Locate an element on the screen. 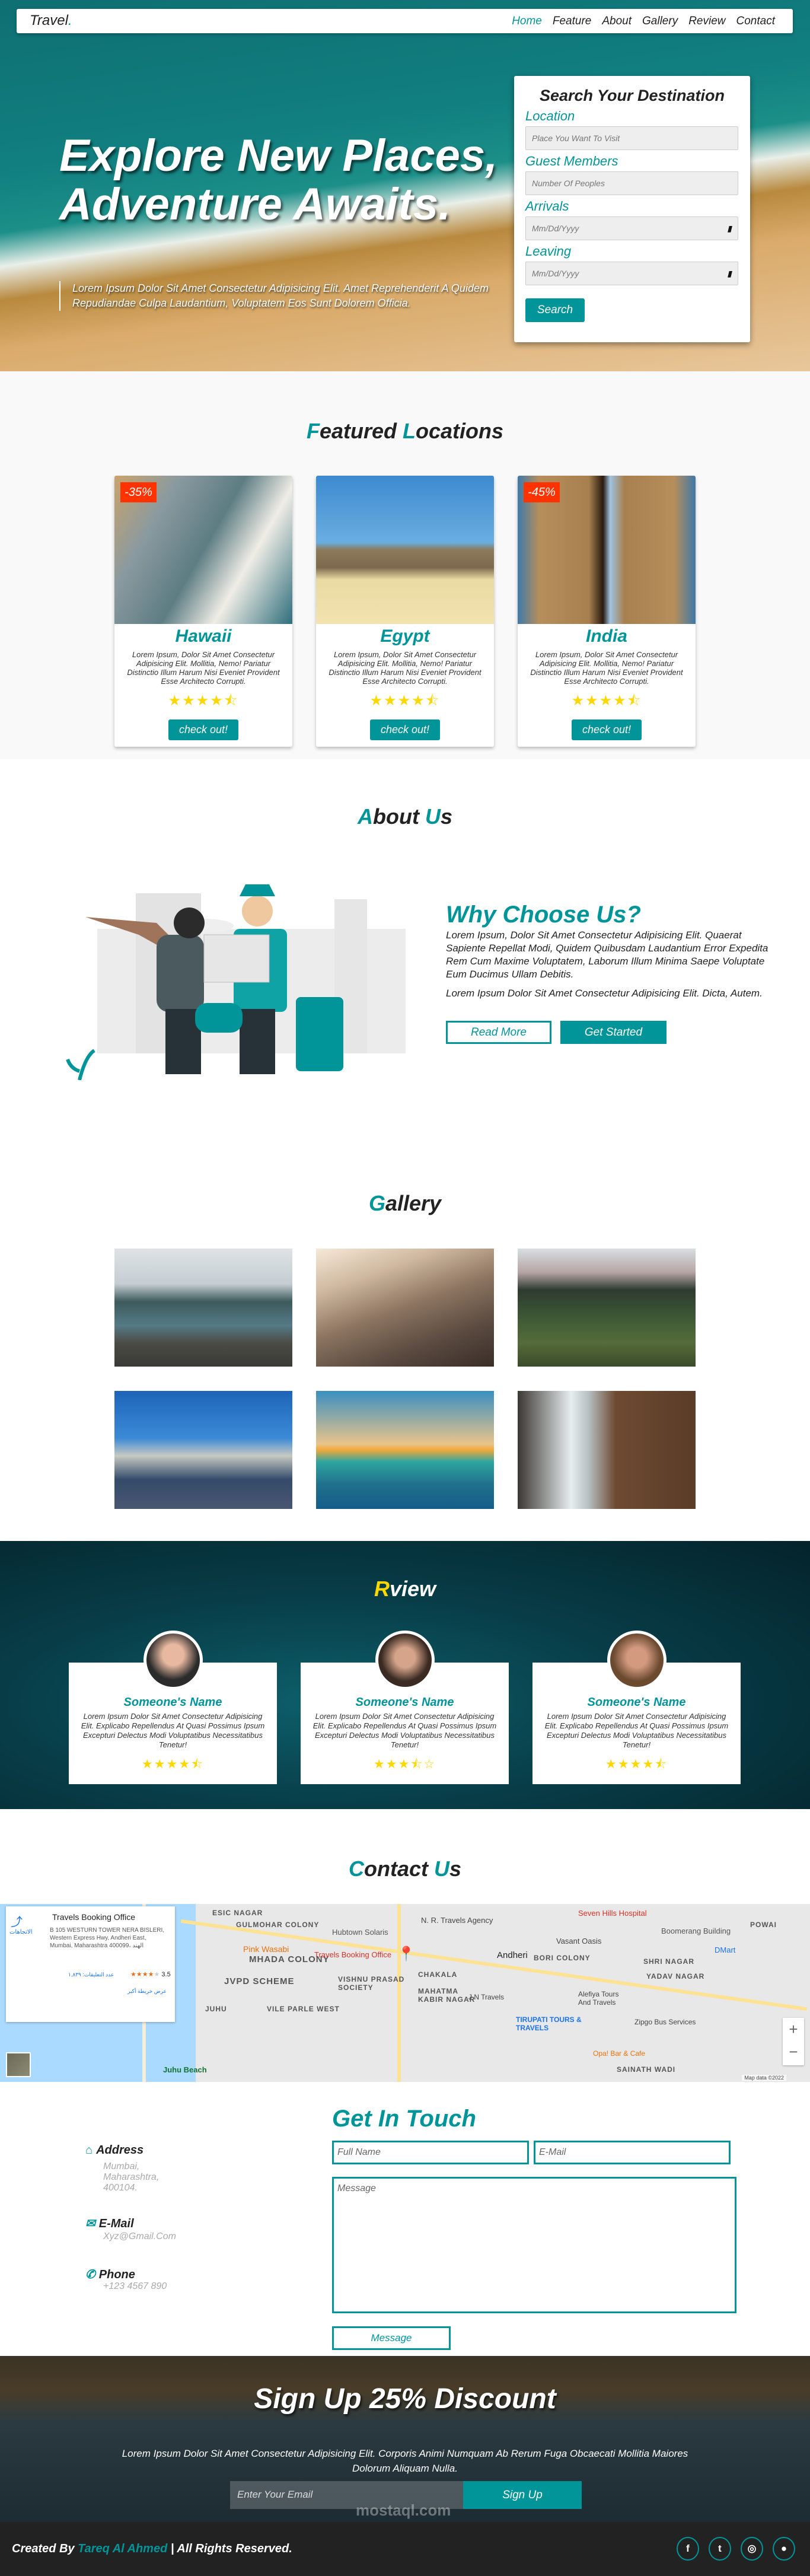  contact-title: Contact Us is located at coordinates (405, 1869).